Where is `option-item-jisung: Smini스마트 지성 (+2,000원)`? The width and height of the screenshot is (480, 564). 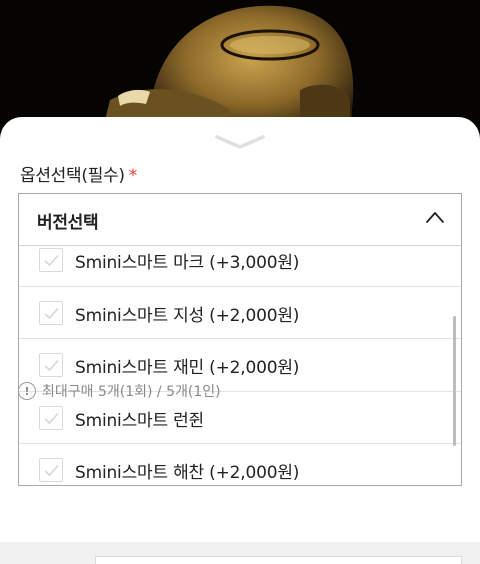
option-item-jisung: Smini스마트 지성 (+2,000원) is located at coordinates (240, 313).